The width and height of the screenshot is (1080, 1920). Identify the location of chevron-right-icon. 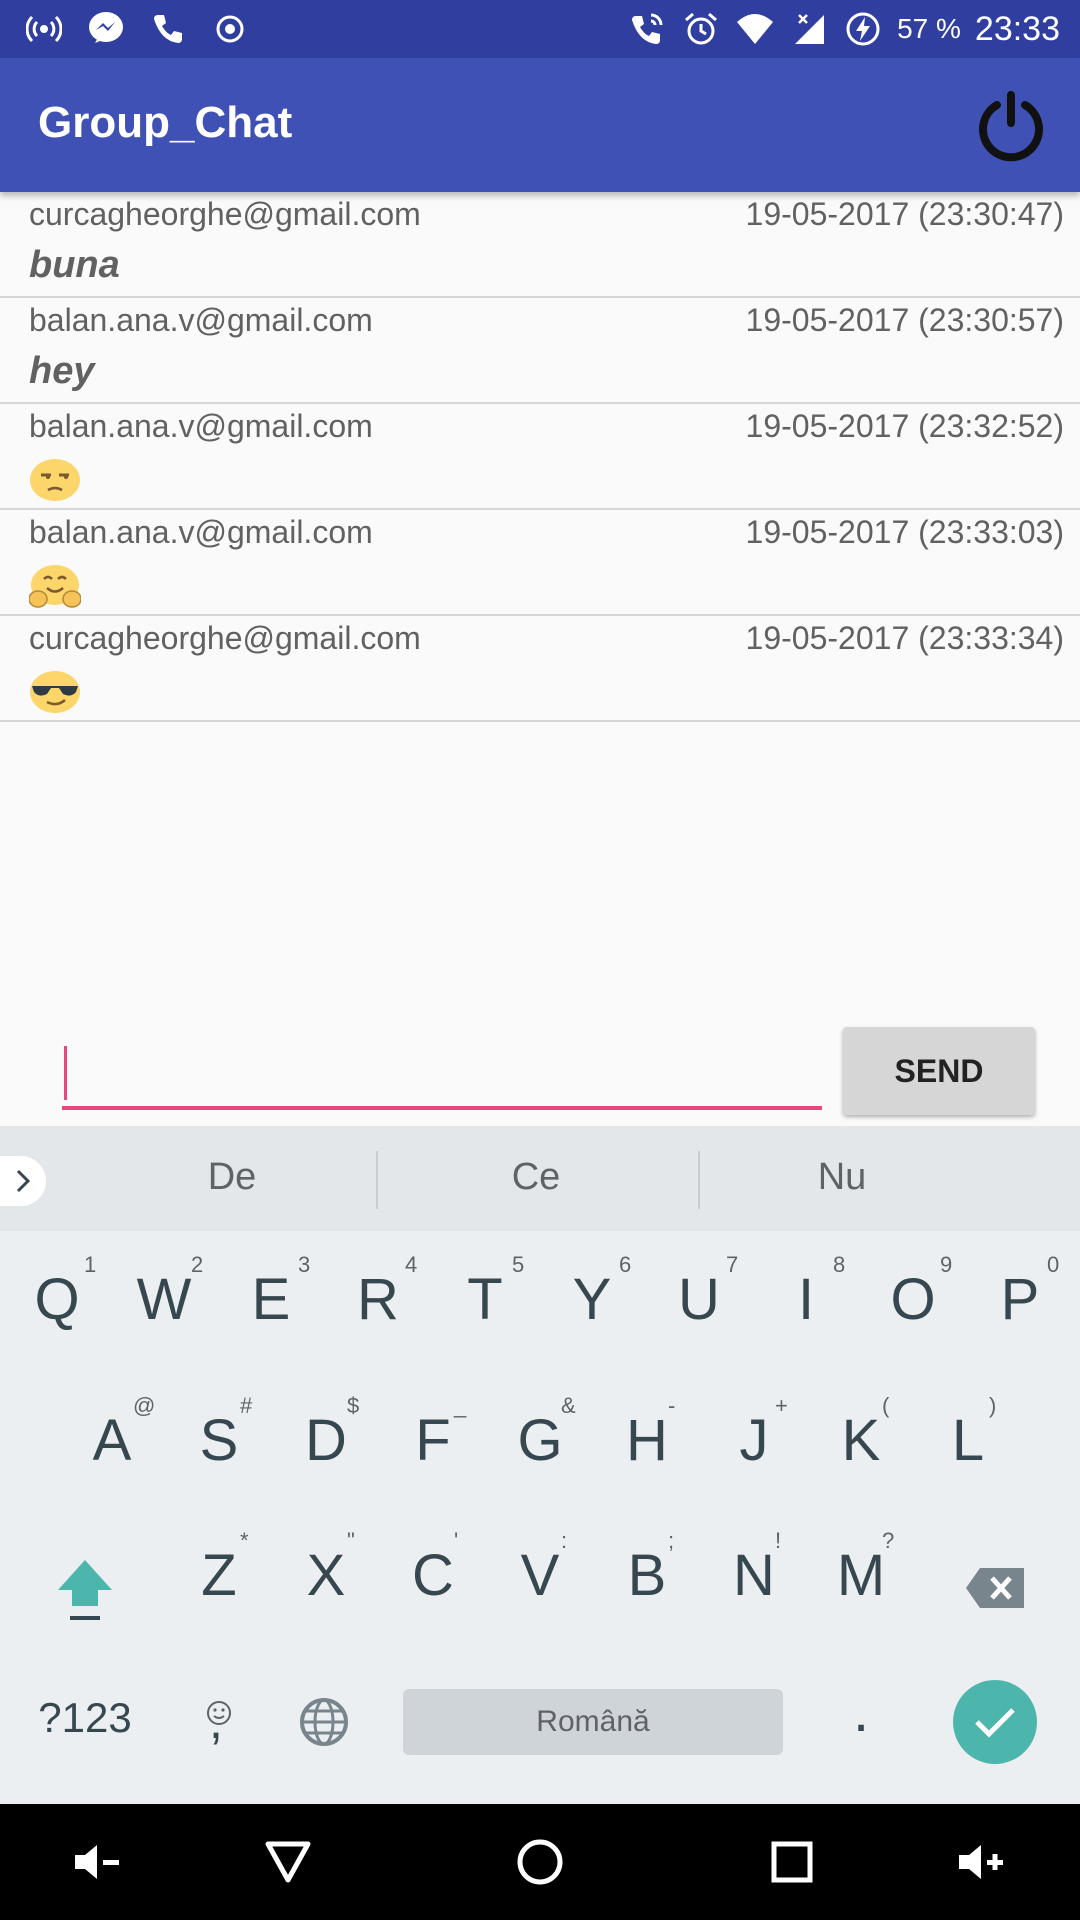
(23, 1181).